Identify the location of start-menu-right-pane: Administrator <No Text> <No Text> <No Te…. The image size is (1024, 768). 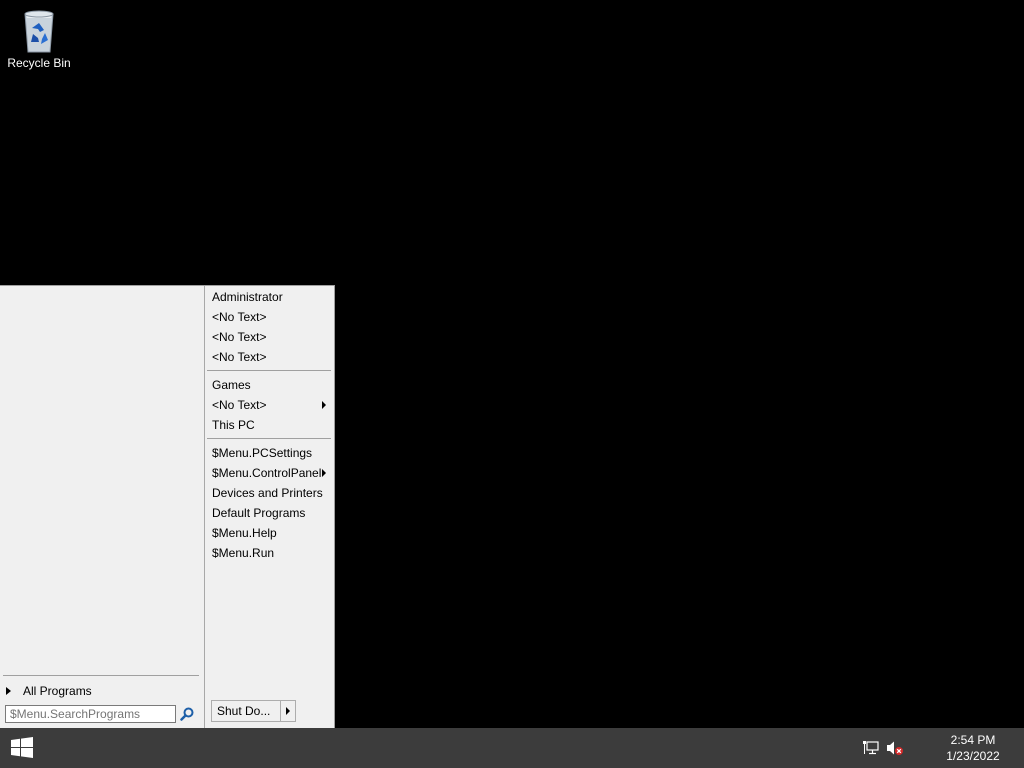
(269, 507).